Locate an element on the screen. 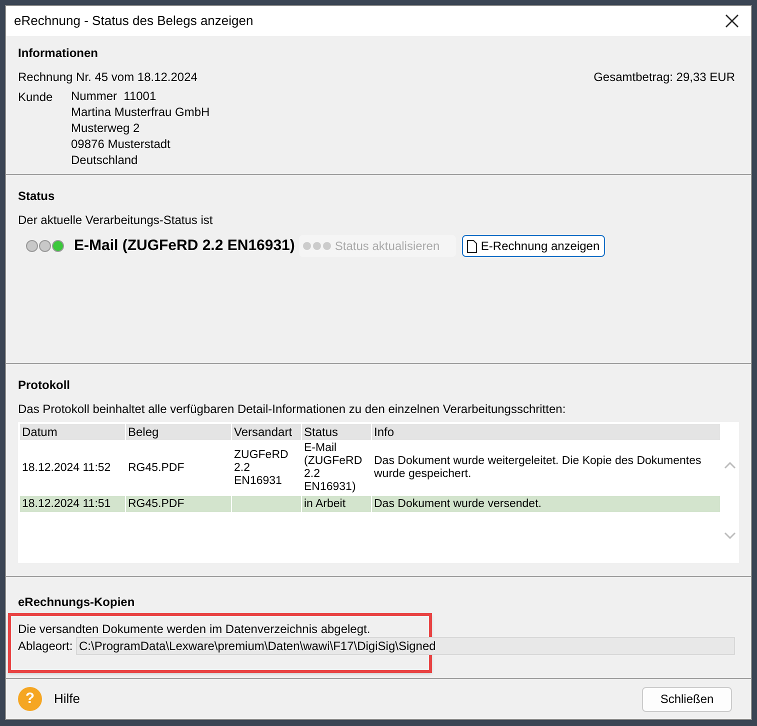 The image size is (757, 726). column-header: Info is located at coordinates (546, 432).